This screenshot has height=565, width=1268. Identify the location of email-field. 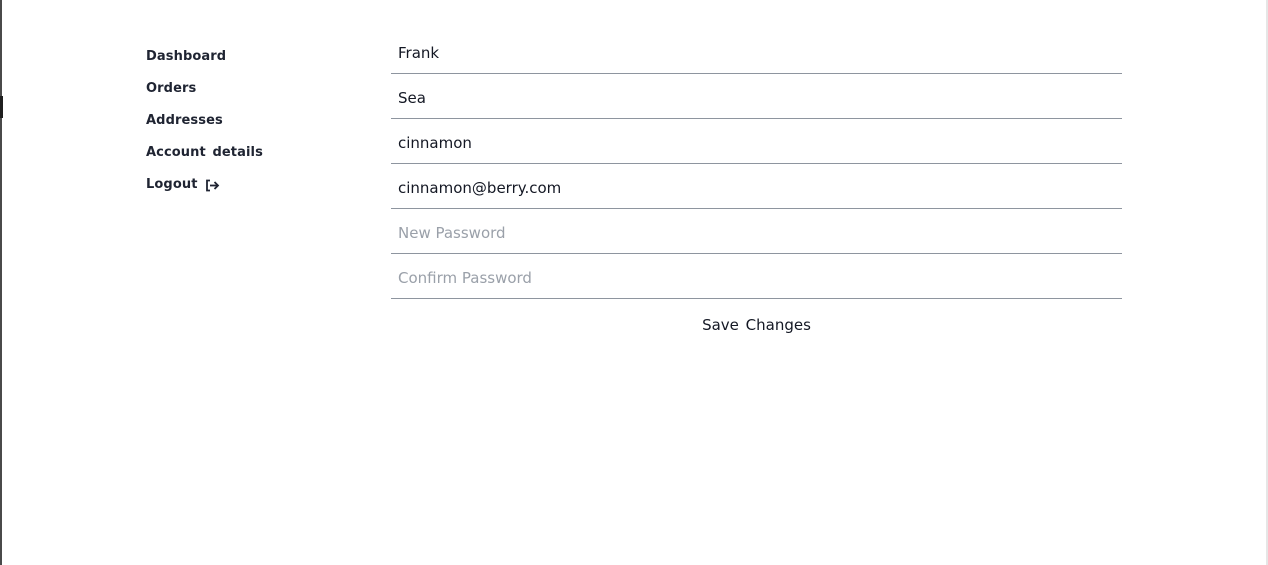
(756, 186).